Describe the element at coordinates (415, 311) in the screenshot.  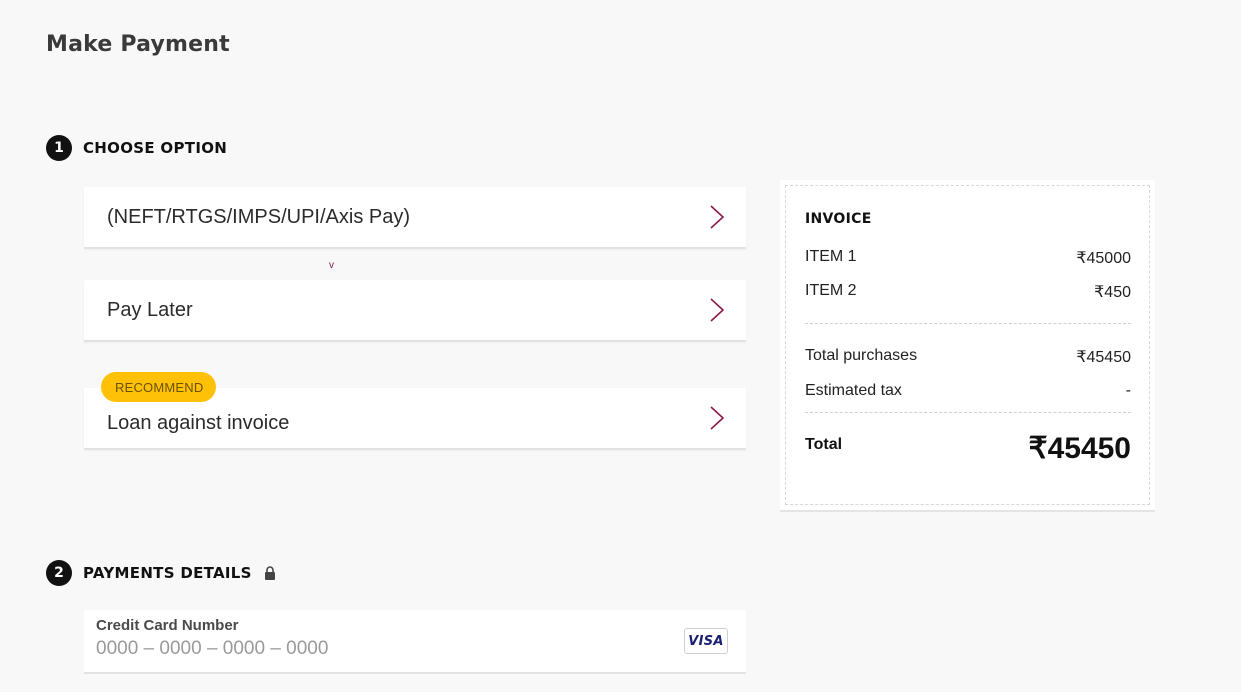
I see `option-pay-later: Pay Later` at that location.